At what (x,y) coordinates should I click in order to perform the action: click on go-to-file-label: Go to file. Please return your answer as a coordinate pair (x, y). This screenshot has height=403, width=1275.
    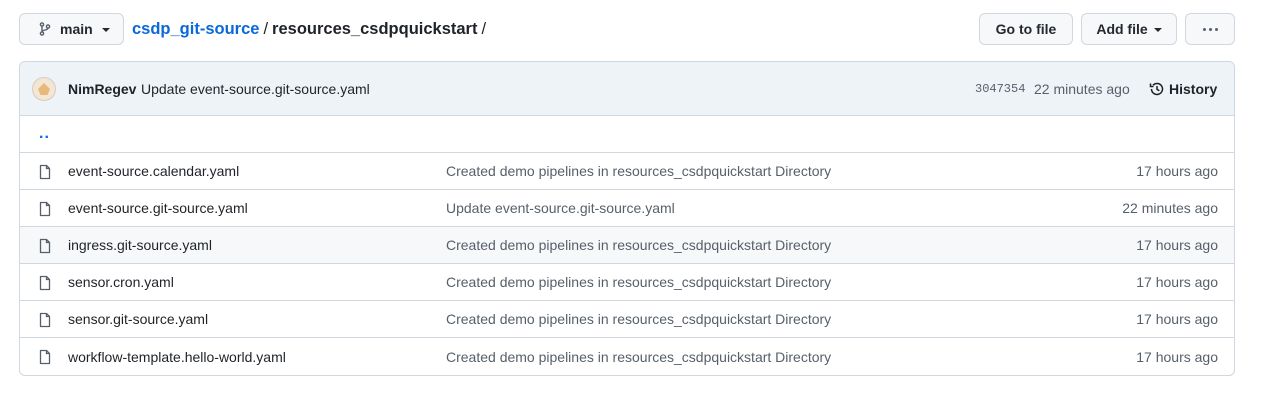
    Looking at the image, I should click on (1026, 29).